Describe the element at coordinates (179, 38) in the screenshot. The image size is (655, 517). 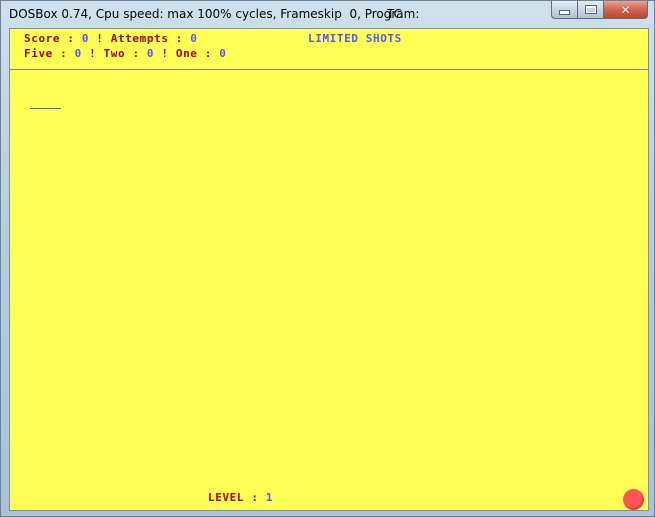
I see `attempts-colon: :` at that location.